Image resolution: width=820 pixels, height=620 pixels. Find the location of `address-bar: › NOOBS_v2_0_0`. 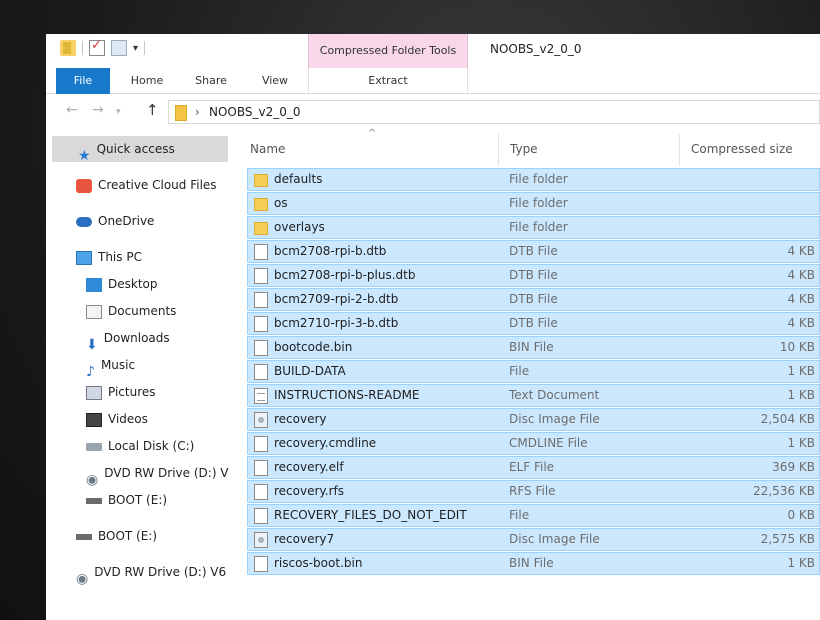

address-bar: › NOOBS_v2_0_0 is located at coordinates (494, 112).